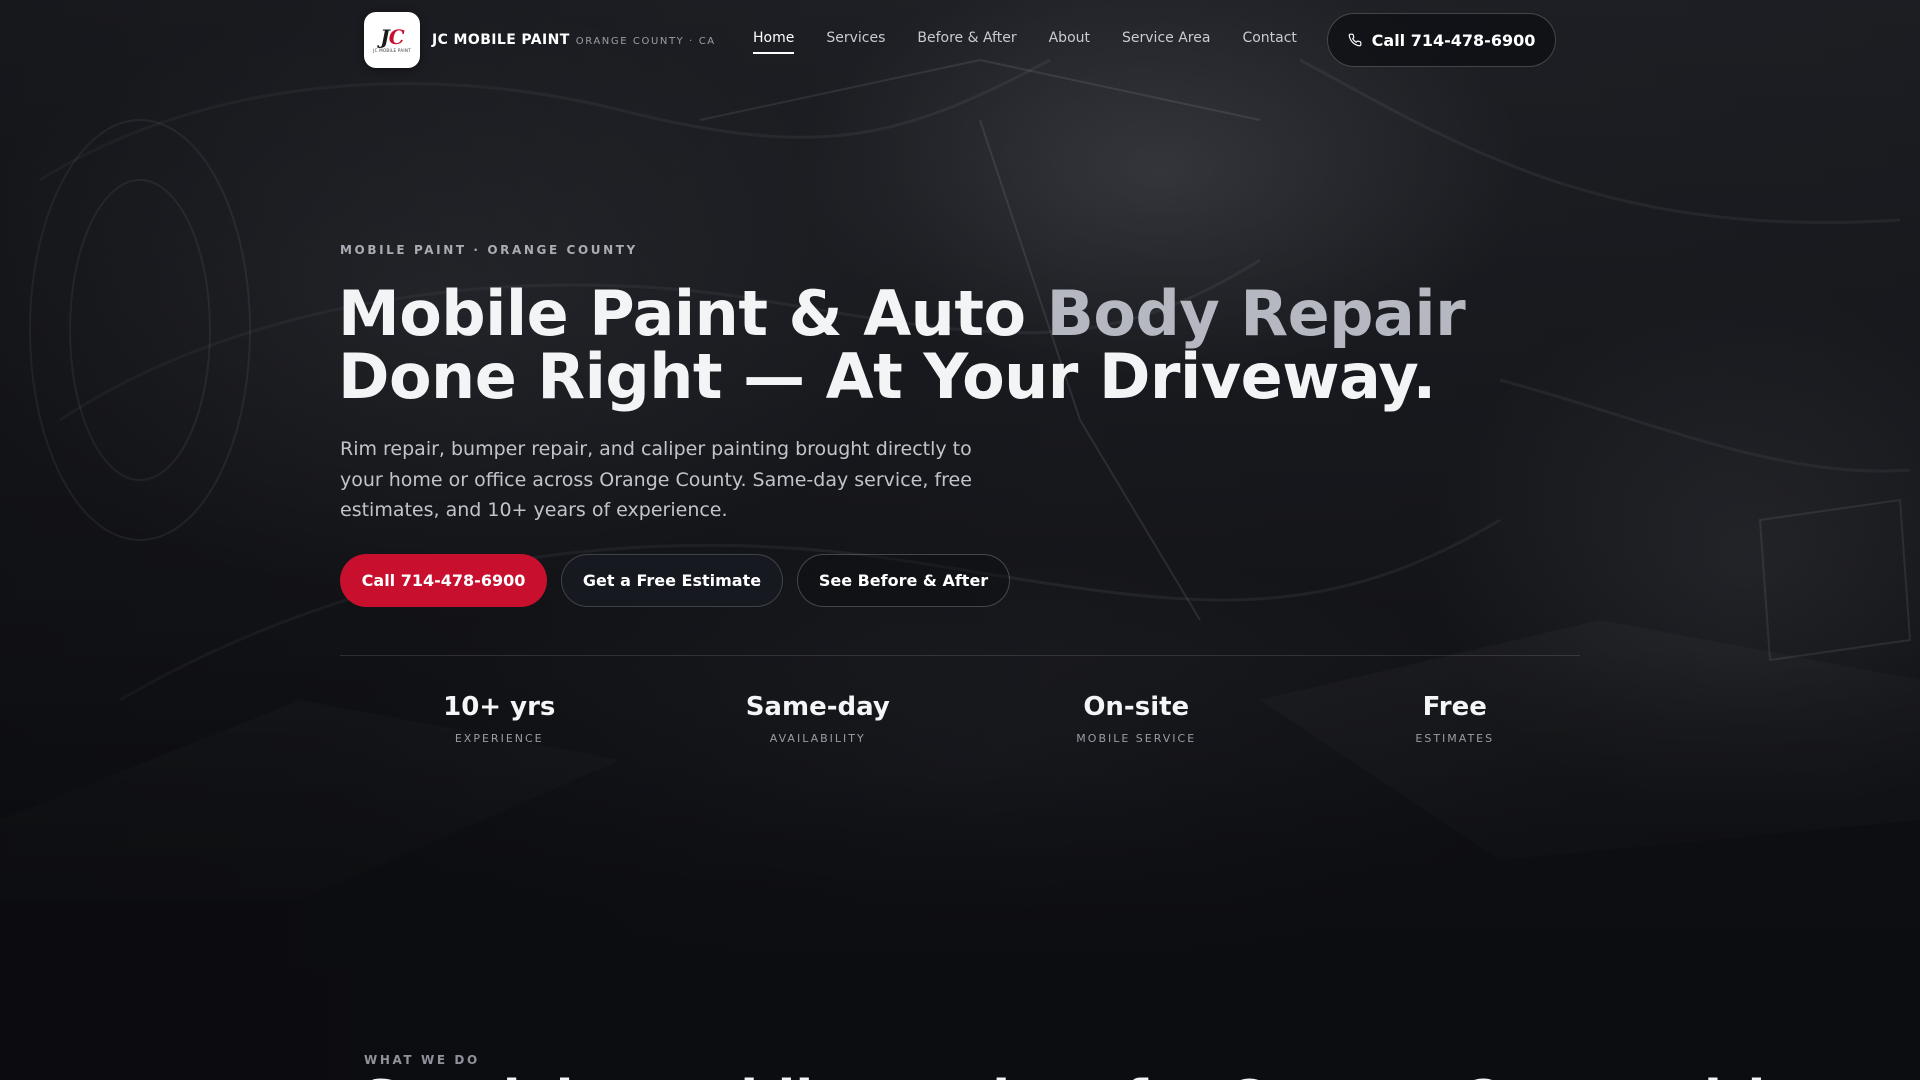  I want to click on stat-estimates: Free ESTIMATES, so click(1455, 717).